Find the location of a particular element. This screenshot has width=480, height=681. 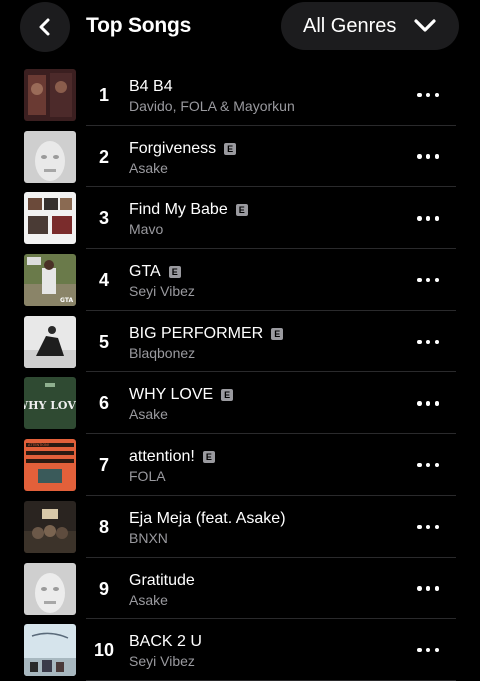

song-title: Find My Babe is located at coordinates (178, 210).